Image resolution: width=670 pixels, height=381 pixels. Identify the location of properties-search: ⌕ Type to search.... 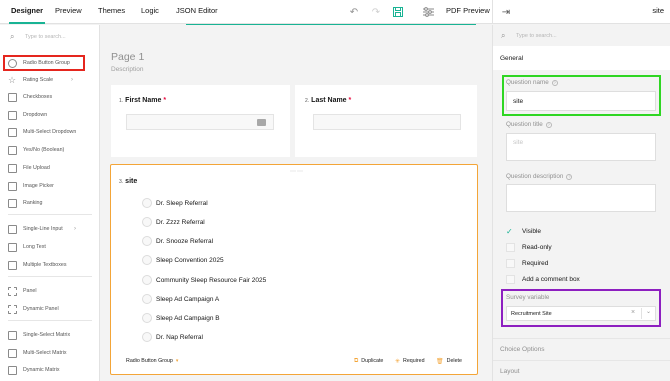
(529, 36).